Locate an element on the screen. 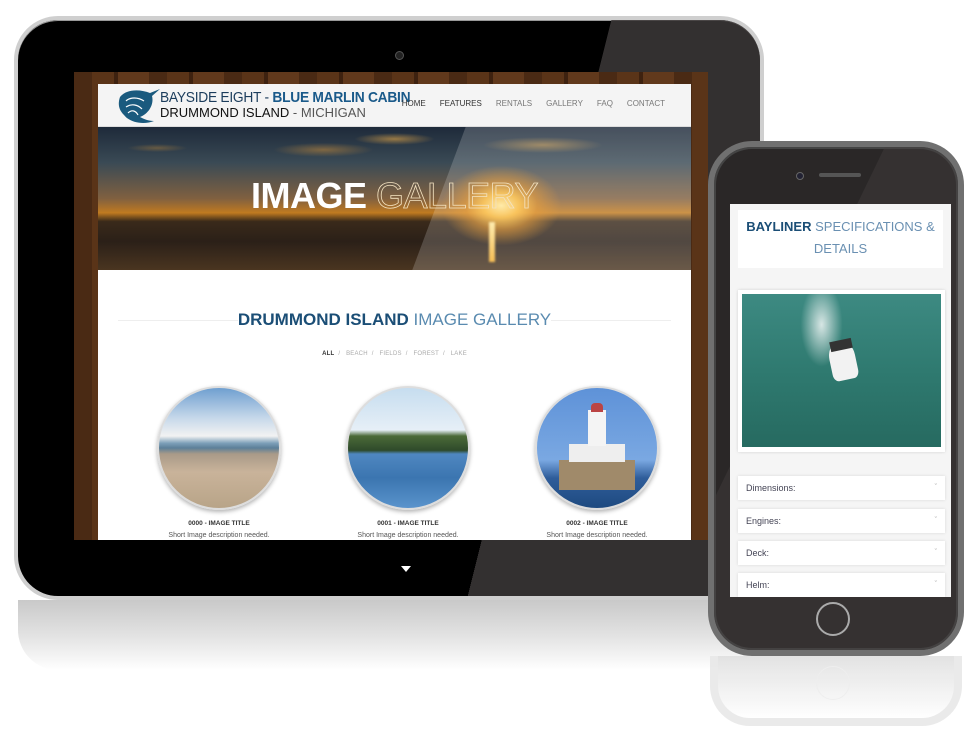 The image size is (974, 738). lighthouse-tower is located at coordinates (597, 428).